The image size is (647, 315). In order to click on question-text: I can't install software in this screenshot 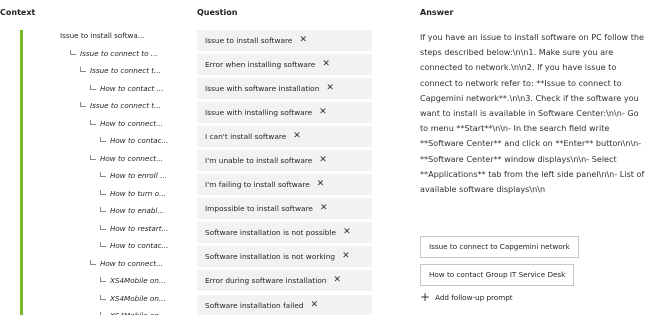, I will do `click(246, 137)`.